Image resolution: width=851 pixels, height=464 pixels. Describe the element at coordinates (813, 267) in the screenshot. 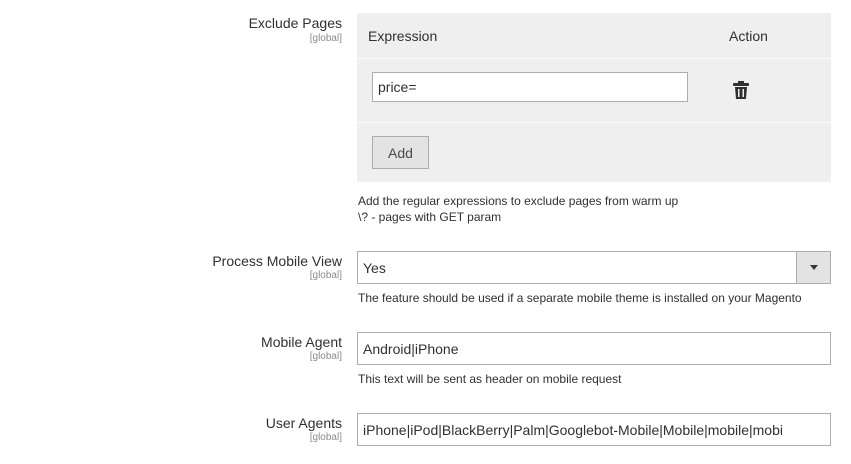

I see `chevron-down-icon` at that location.